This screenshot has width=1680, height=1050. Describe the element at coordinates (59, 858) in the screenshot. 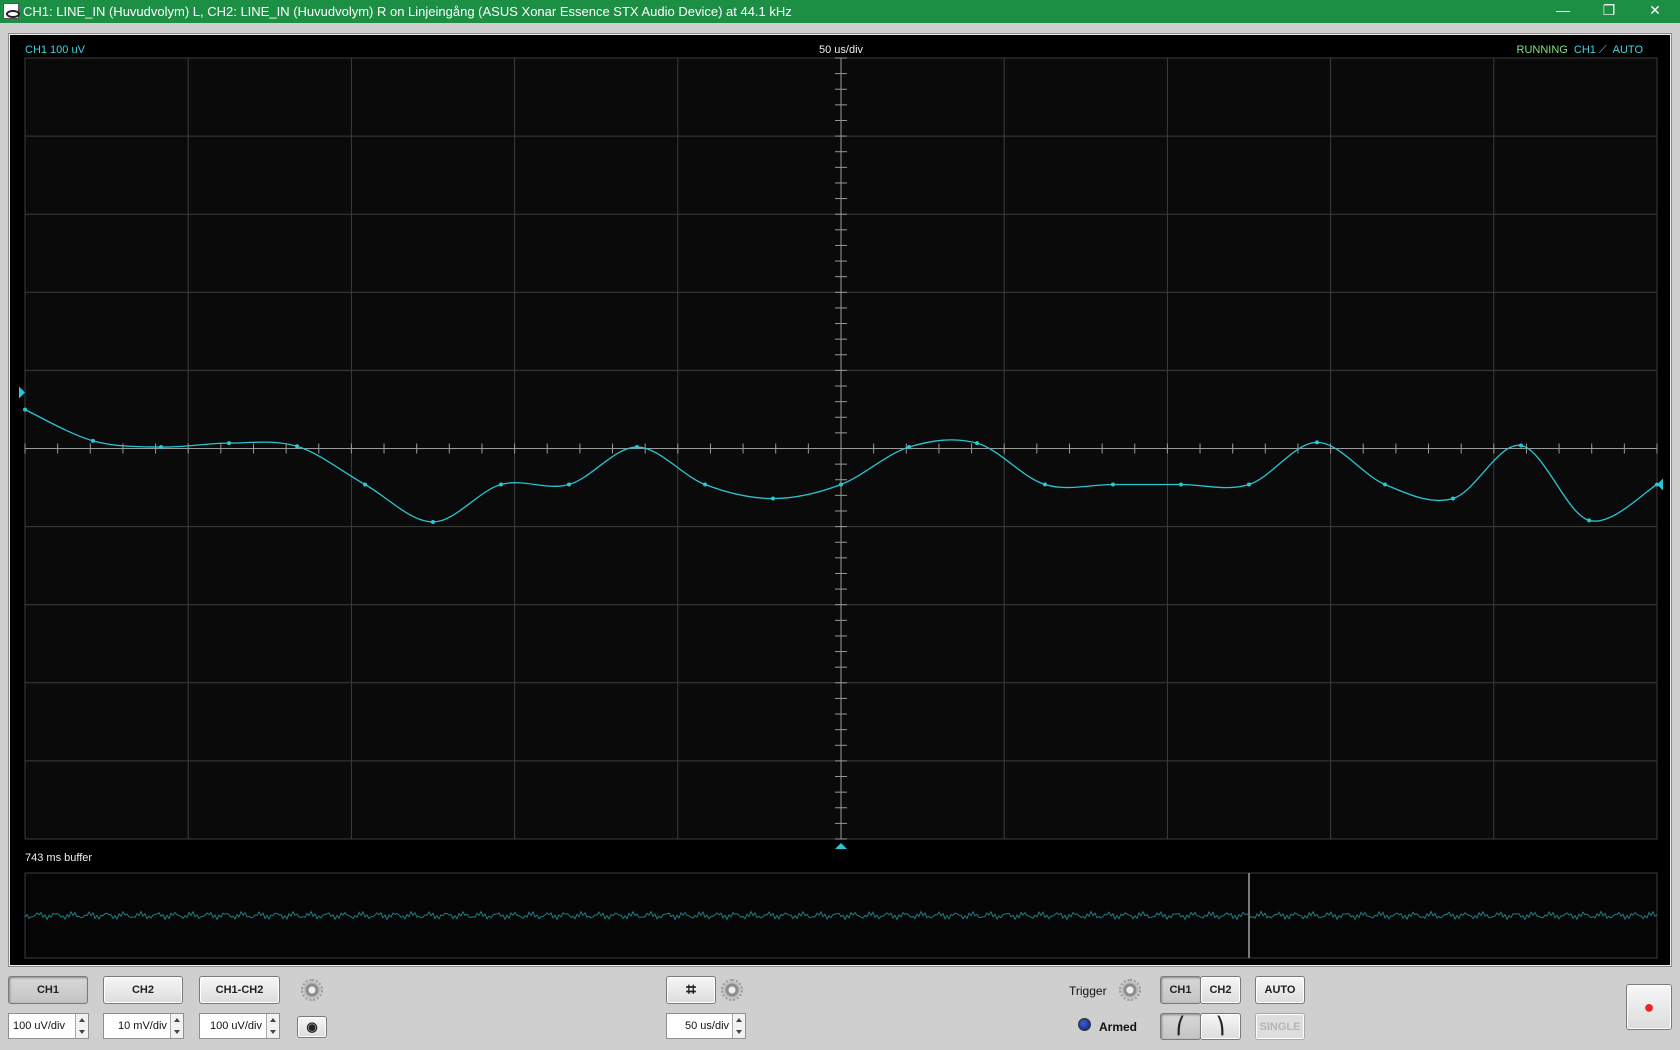

I see `buffer-label: 743 ms buffer` at that location.